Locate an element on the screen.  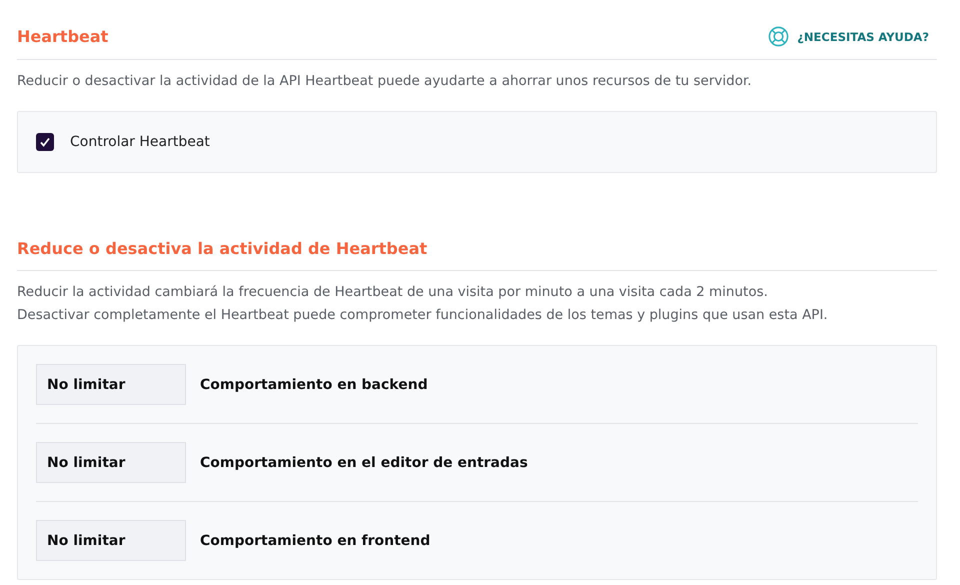
checkbox-label: Controlar Heartbeat is located at coordinates (140, 142).